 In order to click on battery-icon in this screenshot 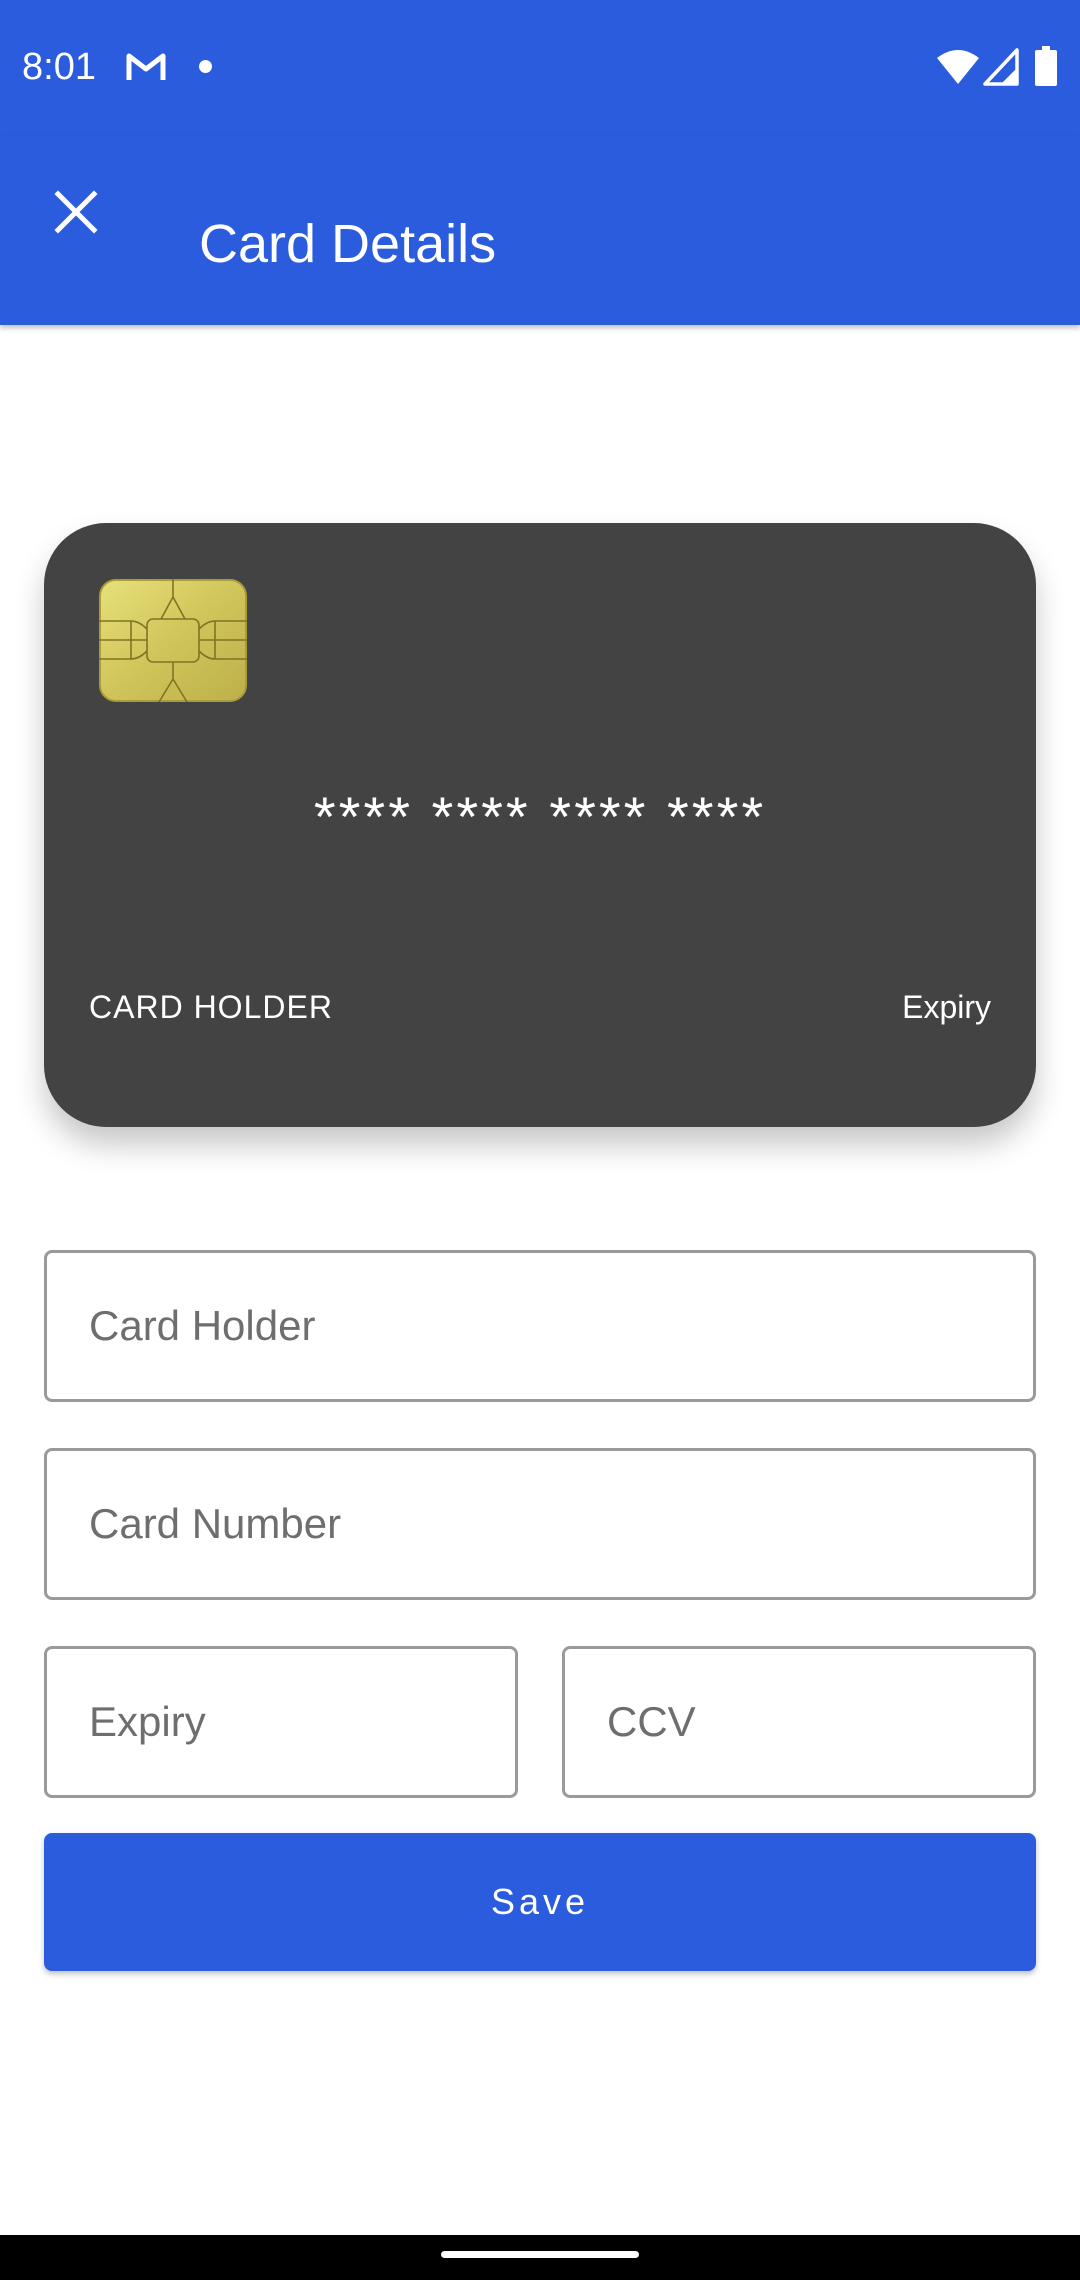, I will do `click(1046, 66)`.